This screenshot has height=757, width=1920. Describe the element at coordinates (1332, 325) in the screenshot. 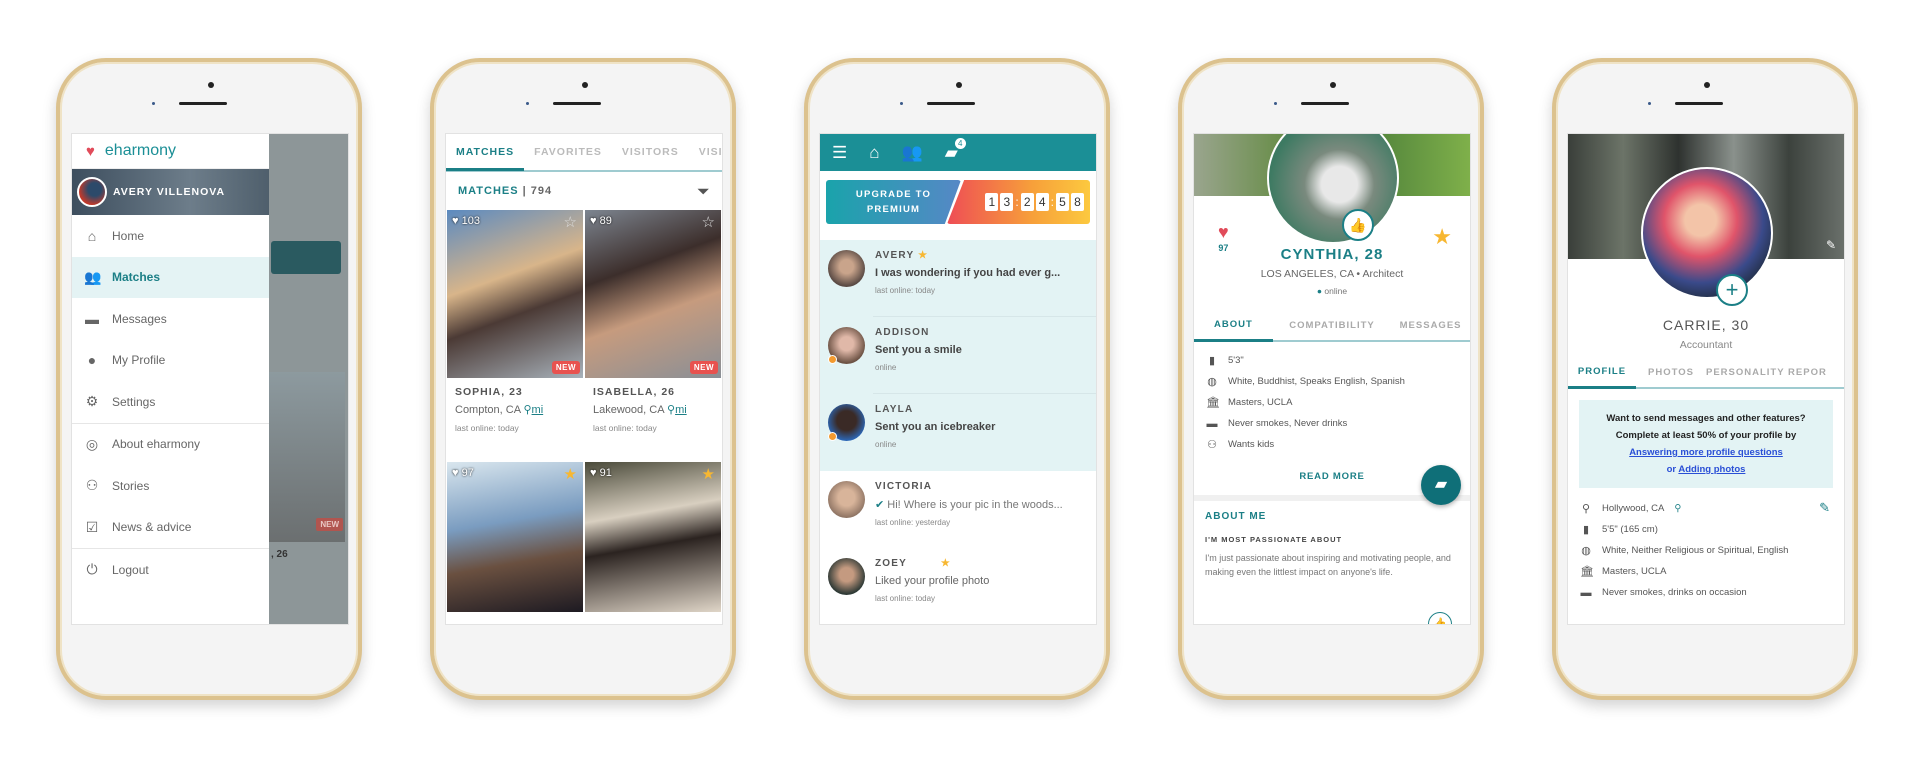

I see `tab-compatibility: COMPATIBILITY` at that location.